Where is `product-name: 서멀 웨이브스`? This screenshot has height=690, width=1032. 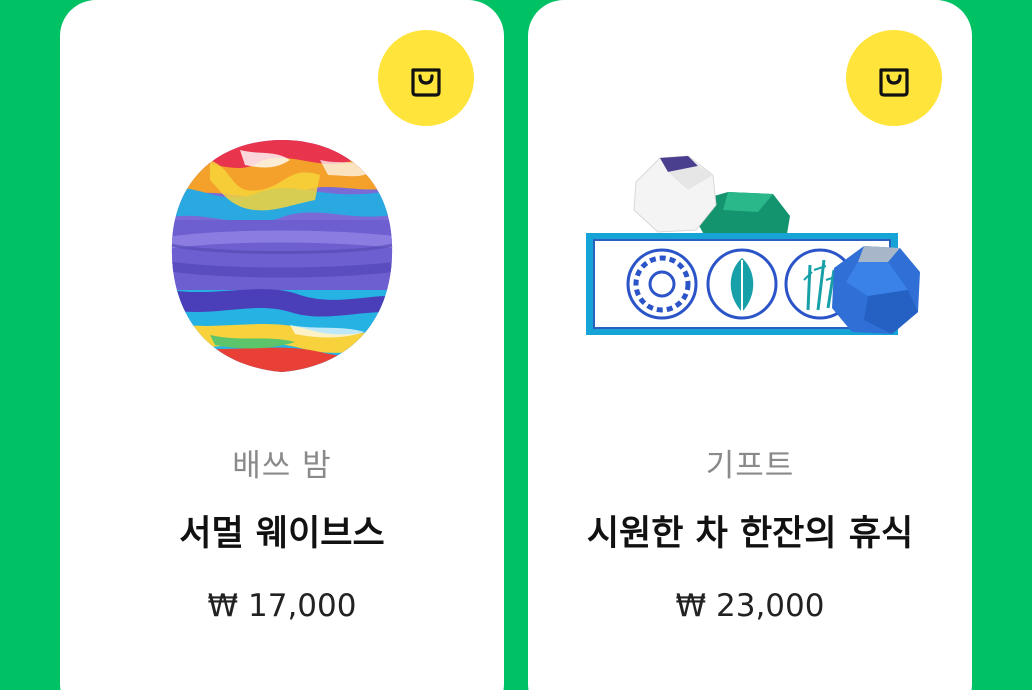 product-name: 서멀 웨이브스 is located at coordinates (282, 530).